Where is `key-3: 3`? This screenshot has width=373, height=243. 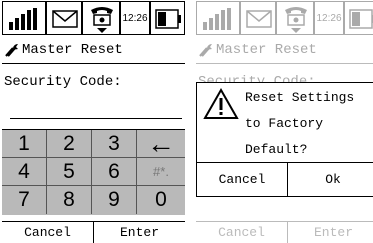
key-3: 3 is located at coordinates (114, 144).